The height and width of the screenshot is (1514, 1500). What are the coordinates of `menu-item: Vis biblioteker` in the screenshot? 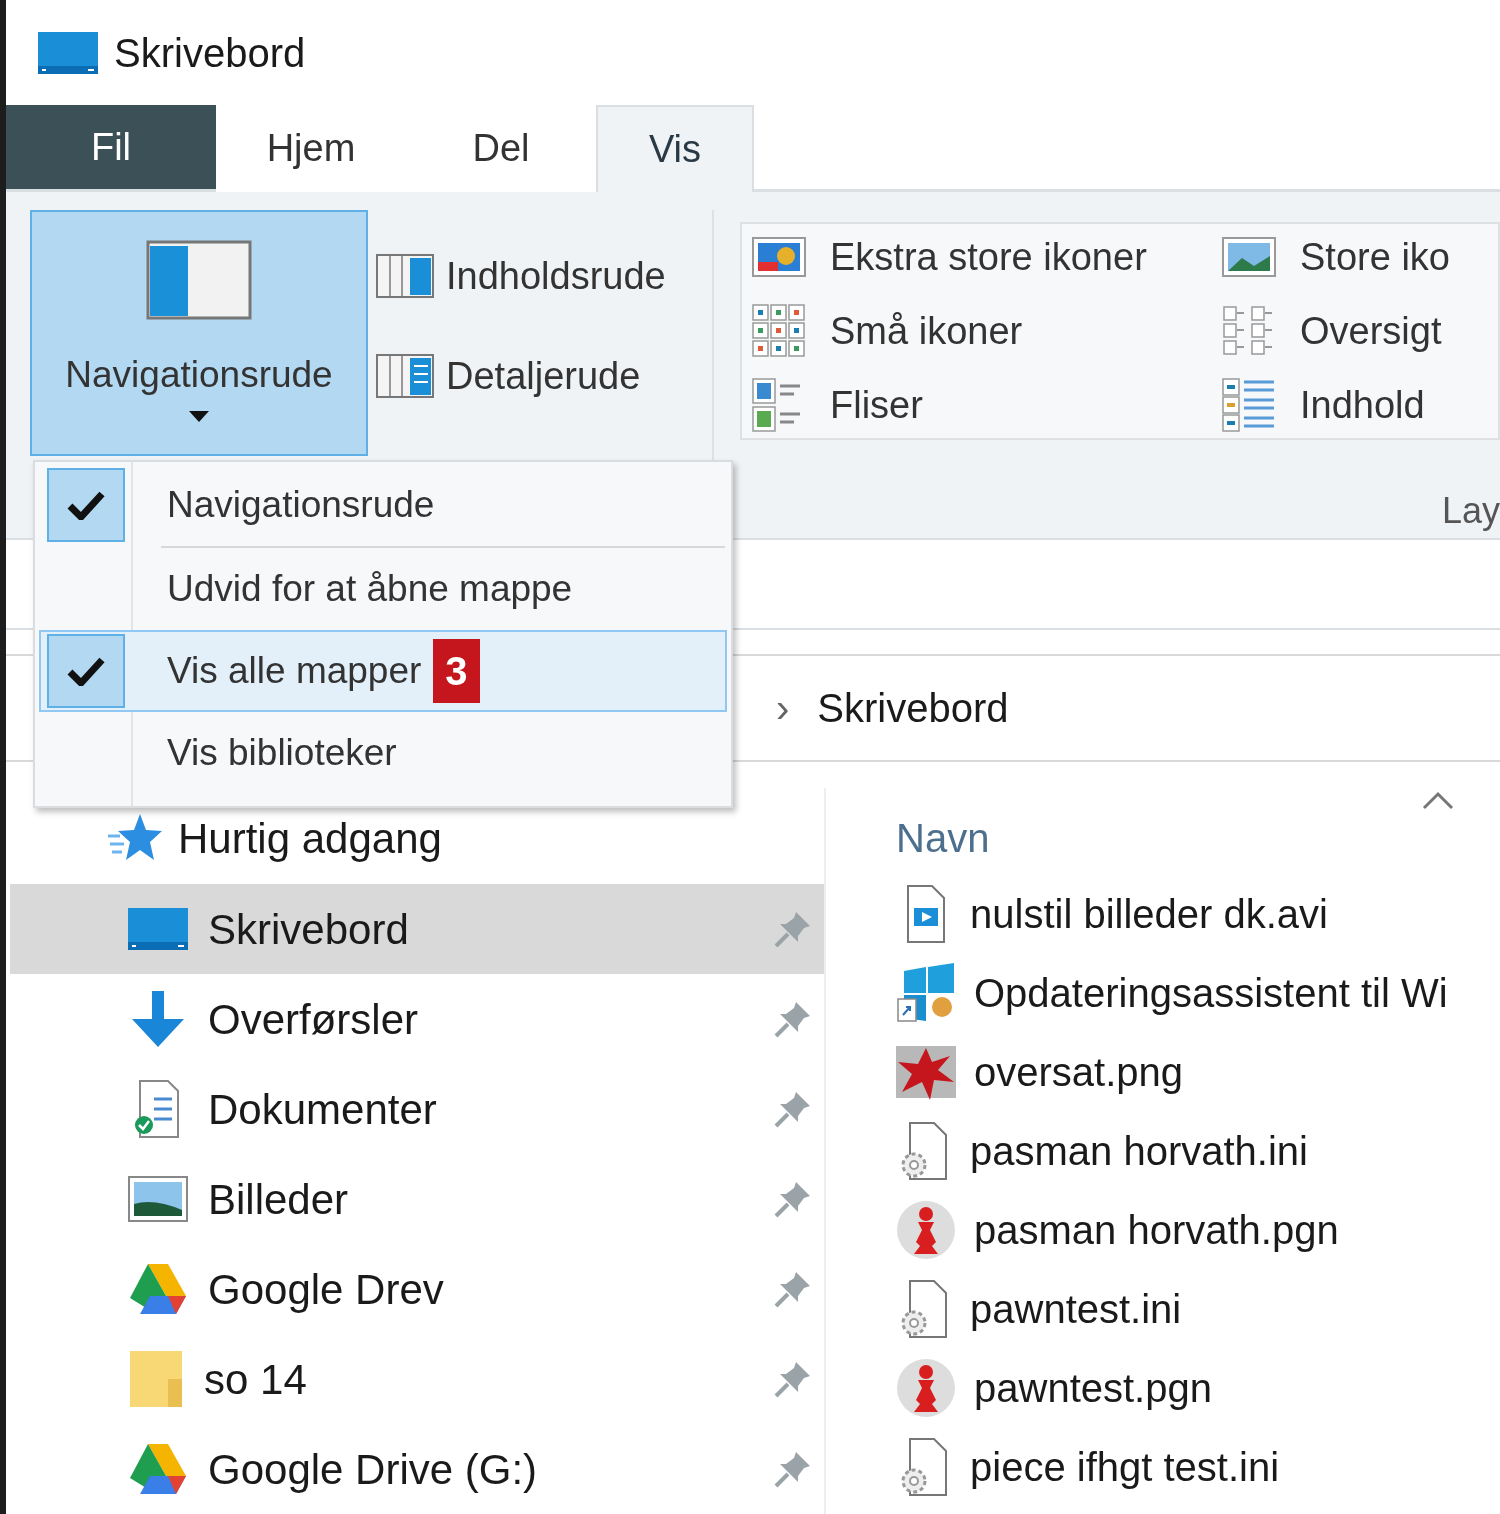 It's located at (383, 753).